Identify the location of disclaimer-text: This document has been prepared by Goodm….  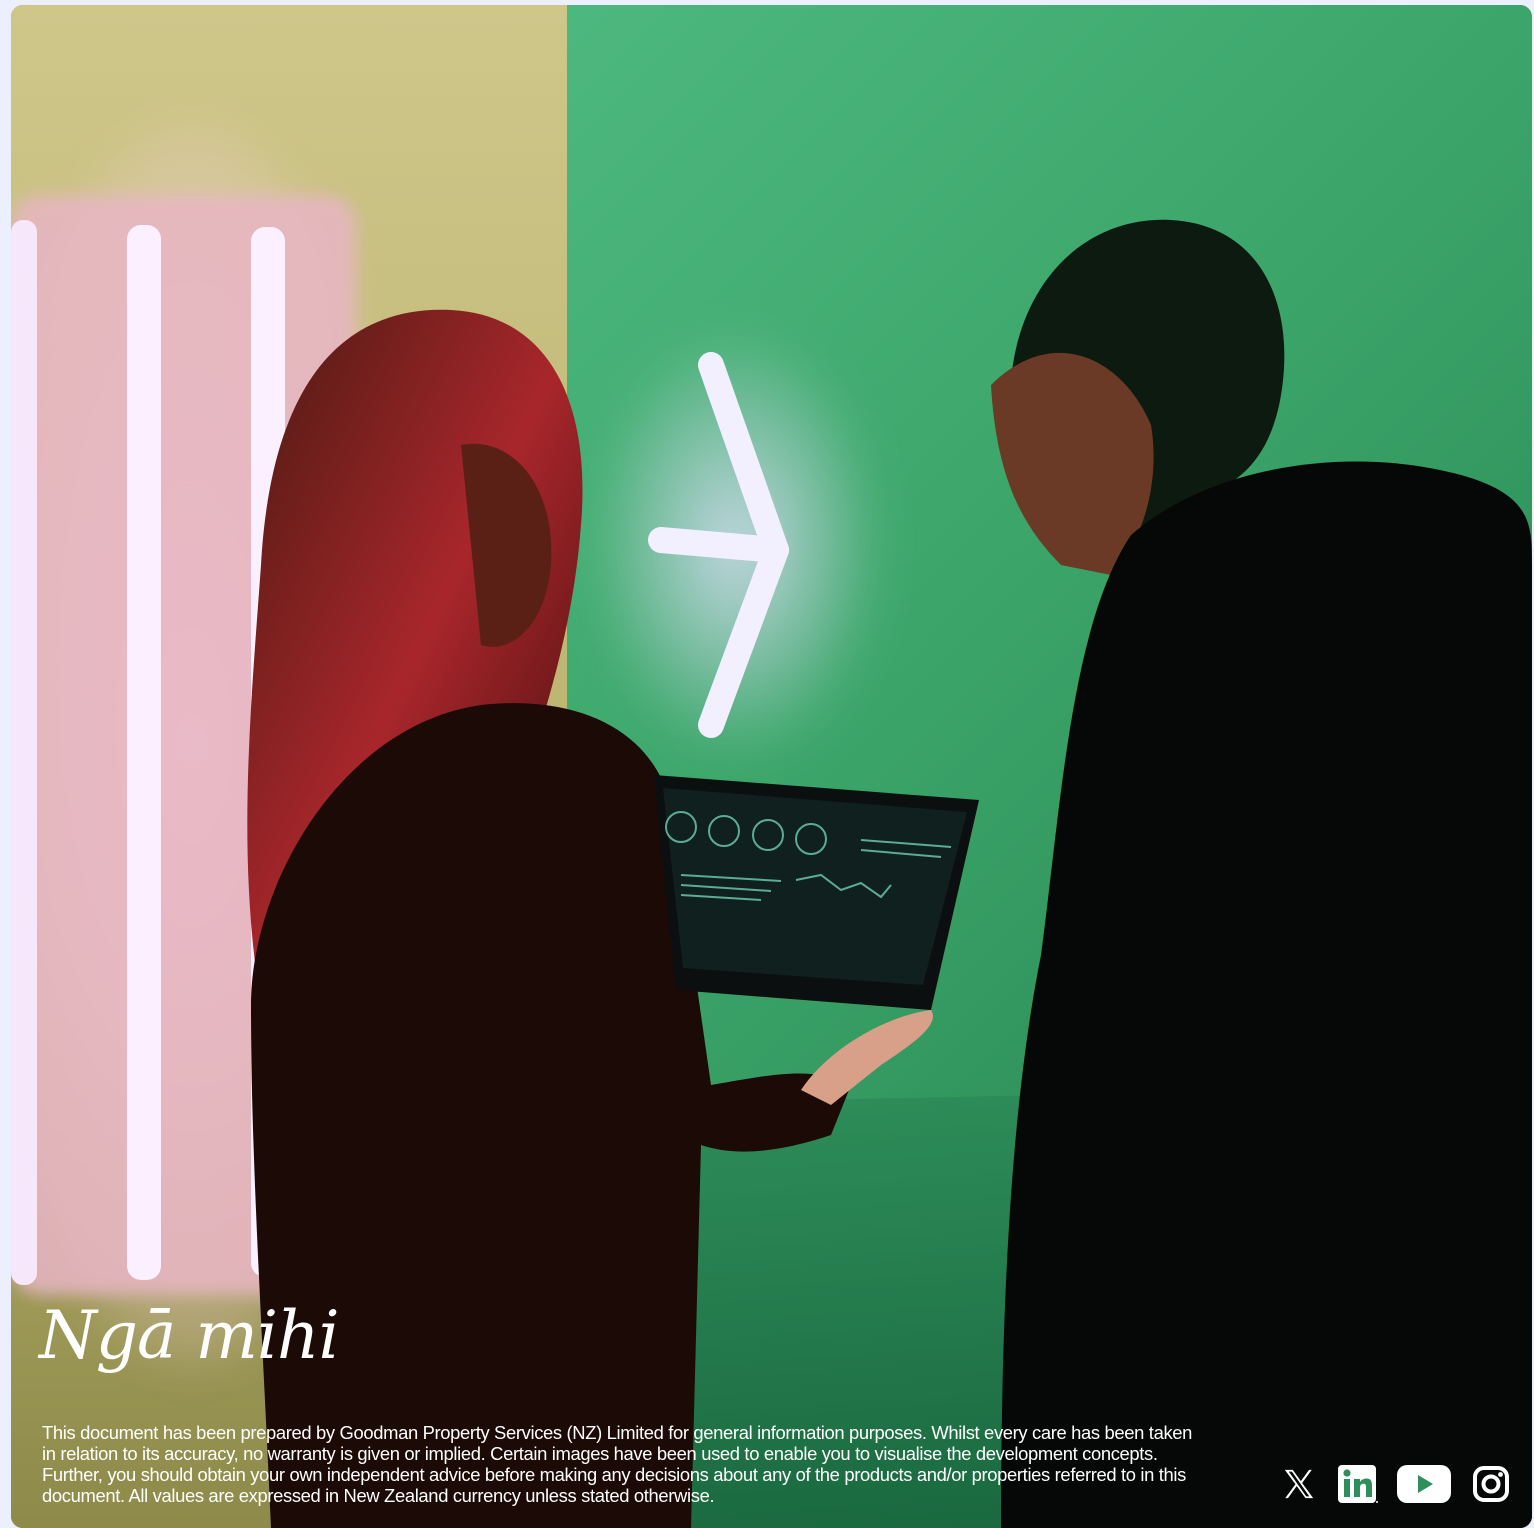
(617, 1464).